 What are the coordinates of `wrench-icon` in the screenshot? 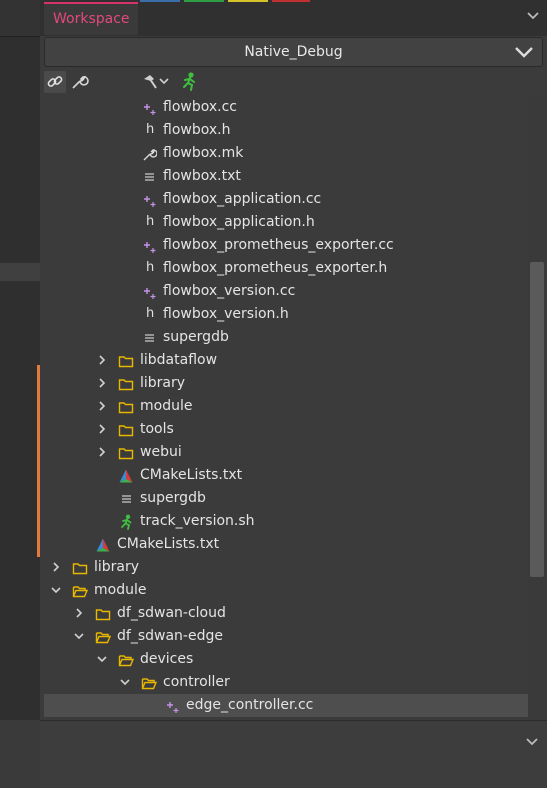 It's located at (80, 82).